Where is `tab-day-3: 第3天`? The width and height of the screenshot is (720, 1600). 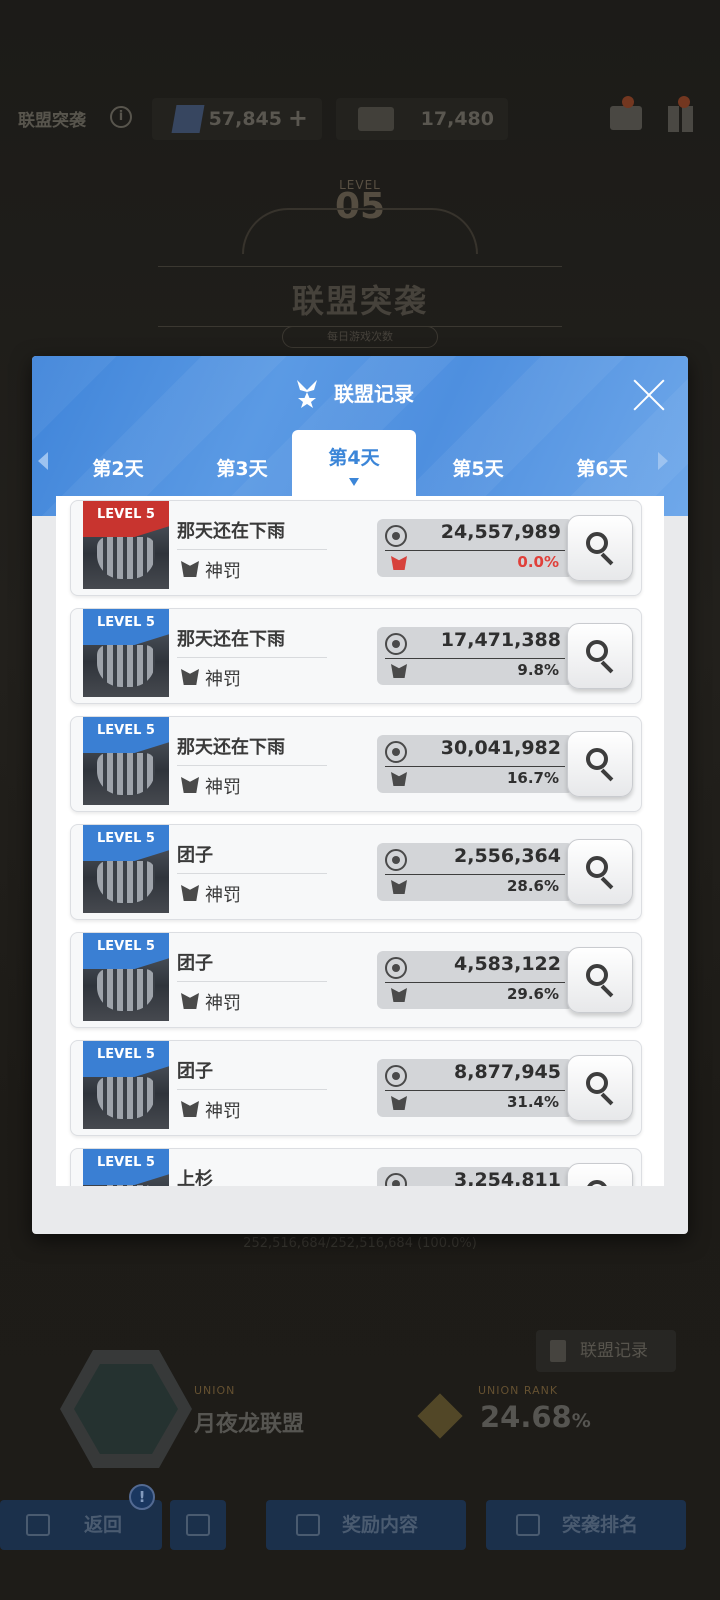
tab-day-3: 第3天 is located at coordinates (242, 469).